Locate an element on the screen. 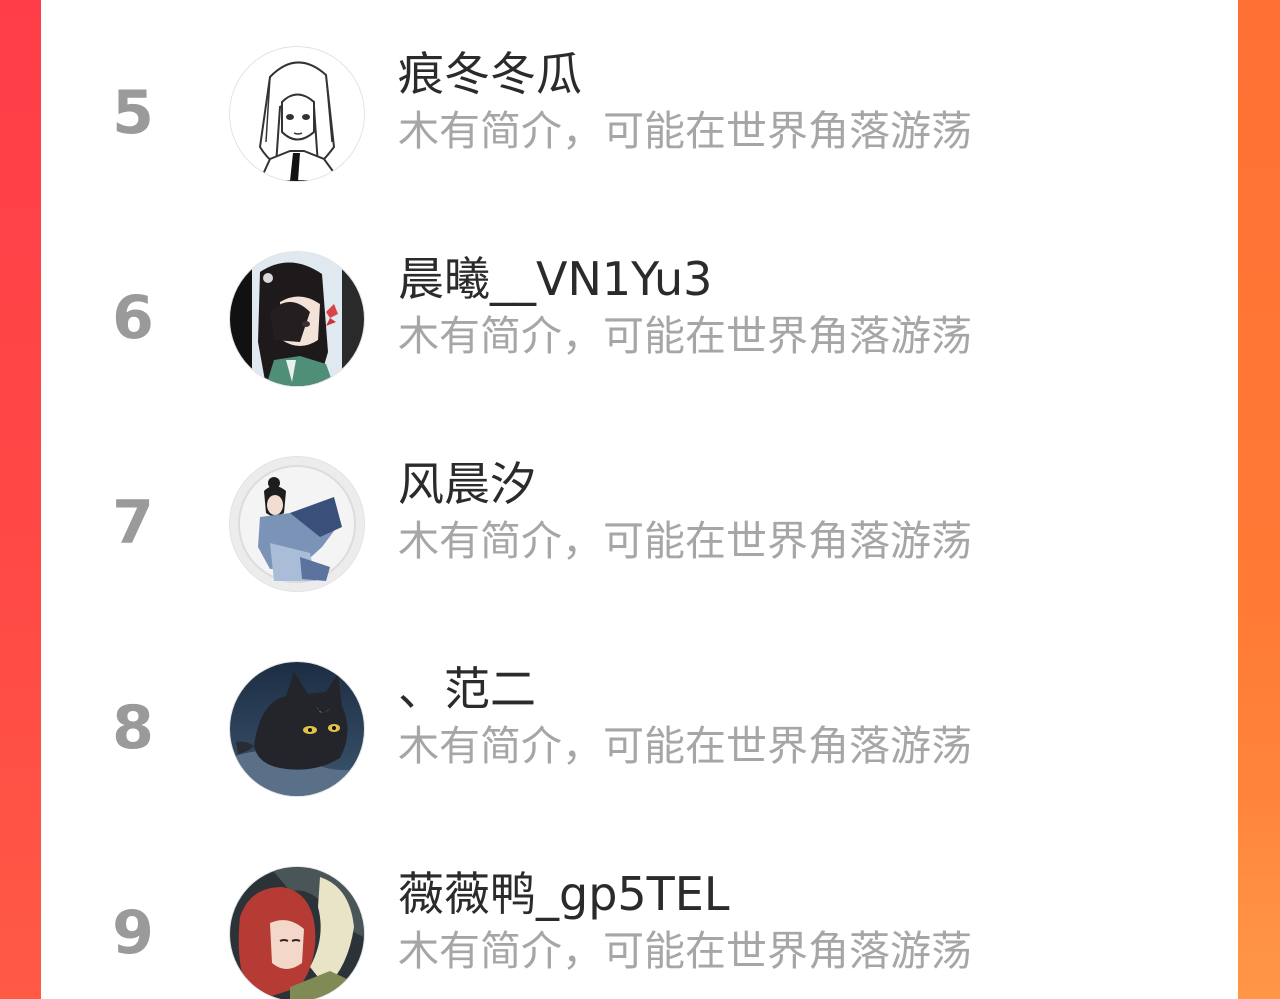 This screenshot has height=999, width=1280. ranking-row: 8 、范二 木有简介，可能在世界角落游荡 is located at coordinates (639, 728).